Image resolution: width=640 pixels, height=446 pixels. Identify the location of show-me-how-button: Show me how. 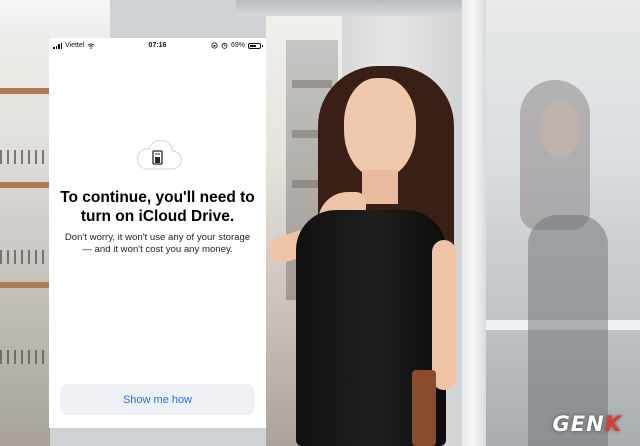
(157, 399).